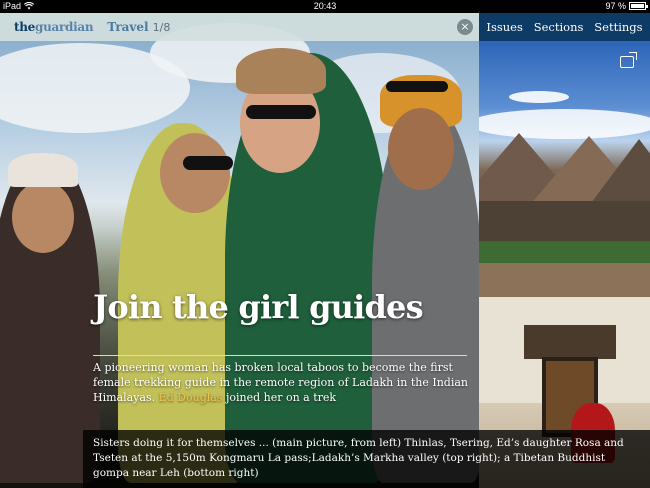 This screenshot has height=488, width=650. I want to click on nav-issues: Issues, so click(504, 27).